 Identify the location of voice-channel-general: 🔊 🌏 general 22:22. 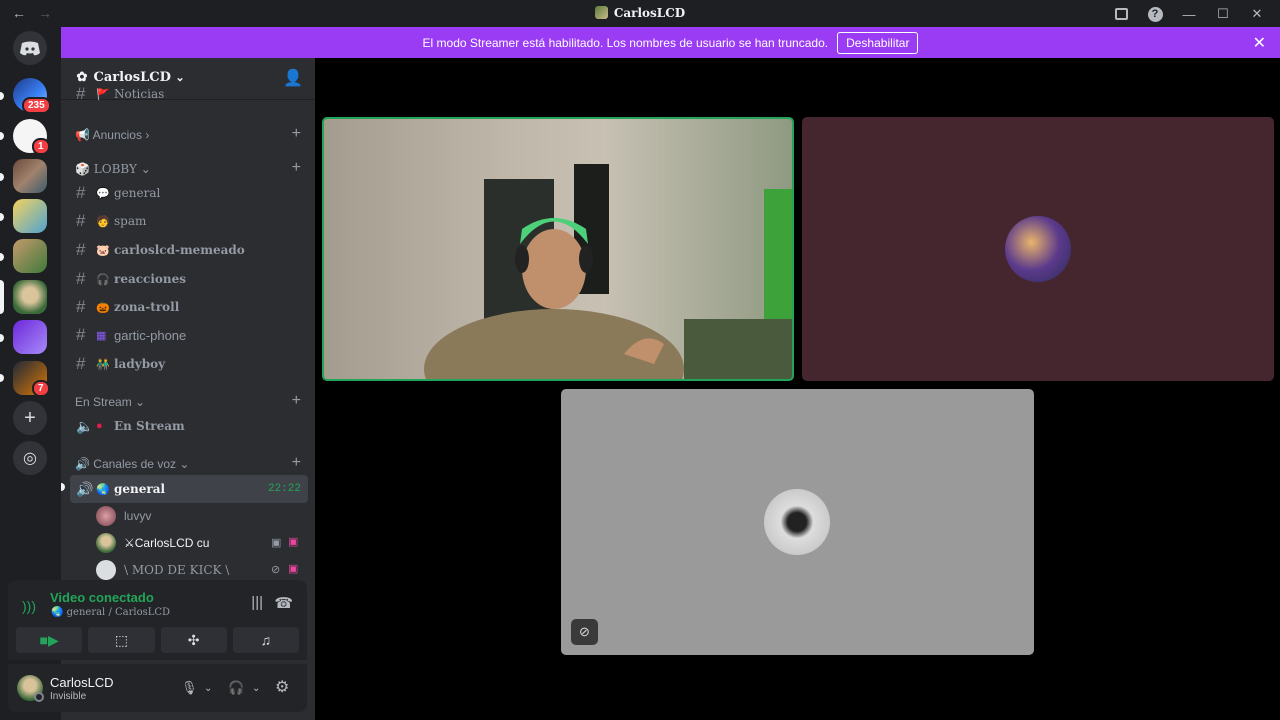
(189, 489).